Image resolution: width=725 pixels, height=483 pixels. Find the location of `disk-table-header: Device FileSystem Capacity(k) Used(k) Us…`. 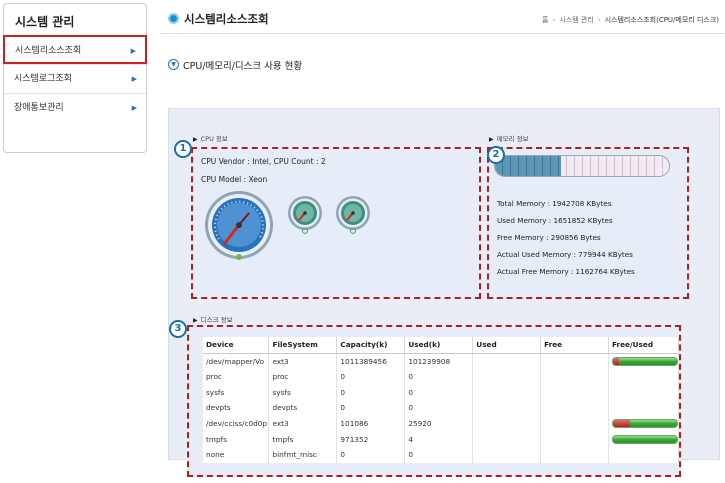

disk-table-header: Device FileSystem Capacity(k) Used(k) Us… is located at coordinates (441, 345).